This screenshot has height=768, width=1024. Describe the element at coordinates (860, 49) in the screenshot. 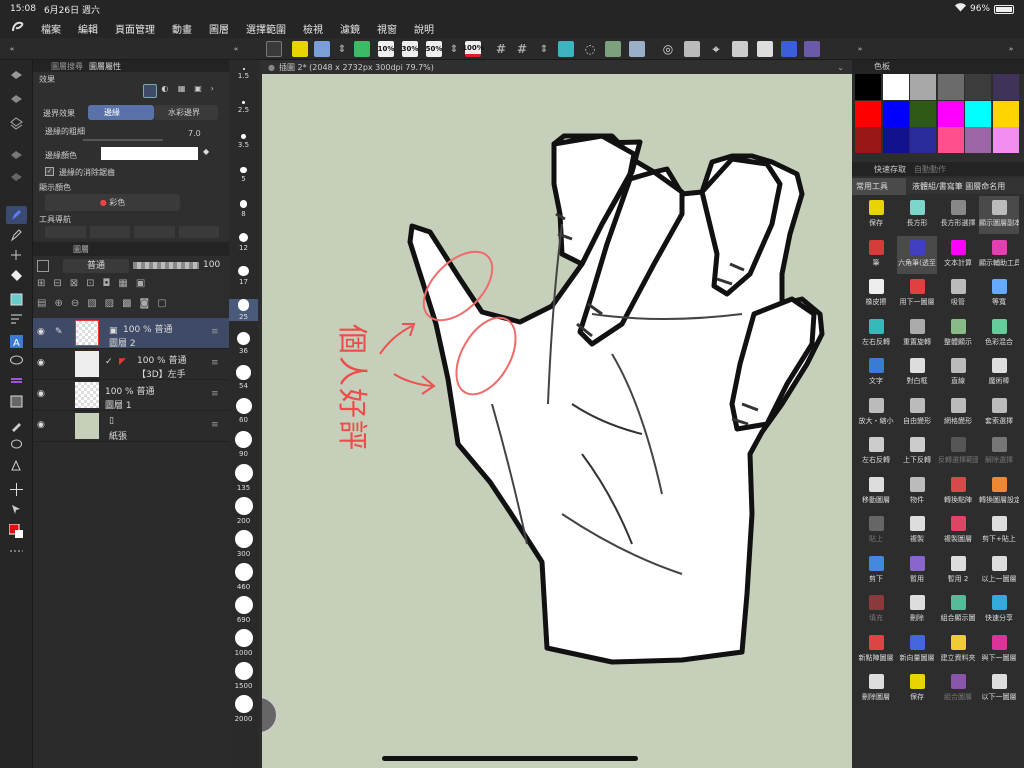

I see `collapse-right-icon: »` at that location.